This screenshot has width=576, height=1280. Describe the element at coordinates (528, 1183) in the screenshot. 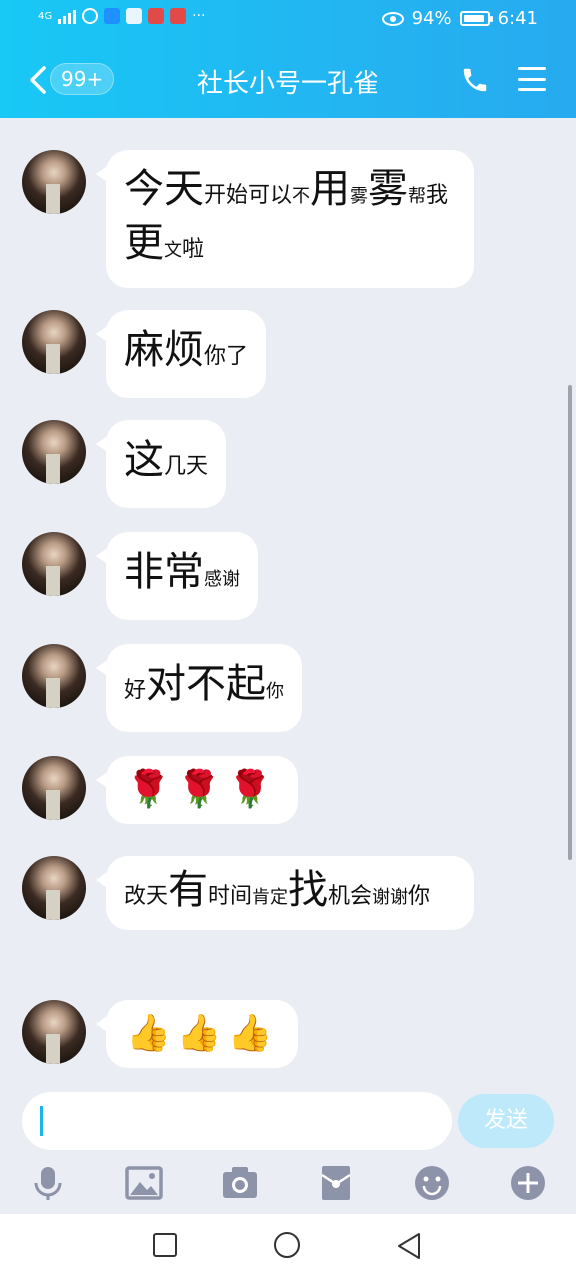

I see `plus-icon` at that location.